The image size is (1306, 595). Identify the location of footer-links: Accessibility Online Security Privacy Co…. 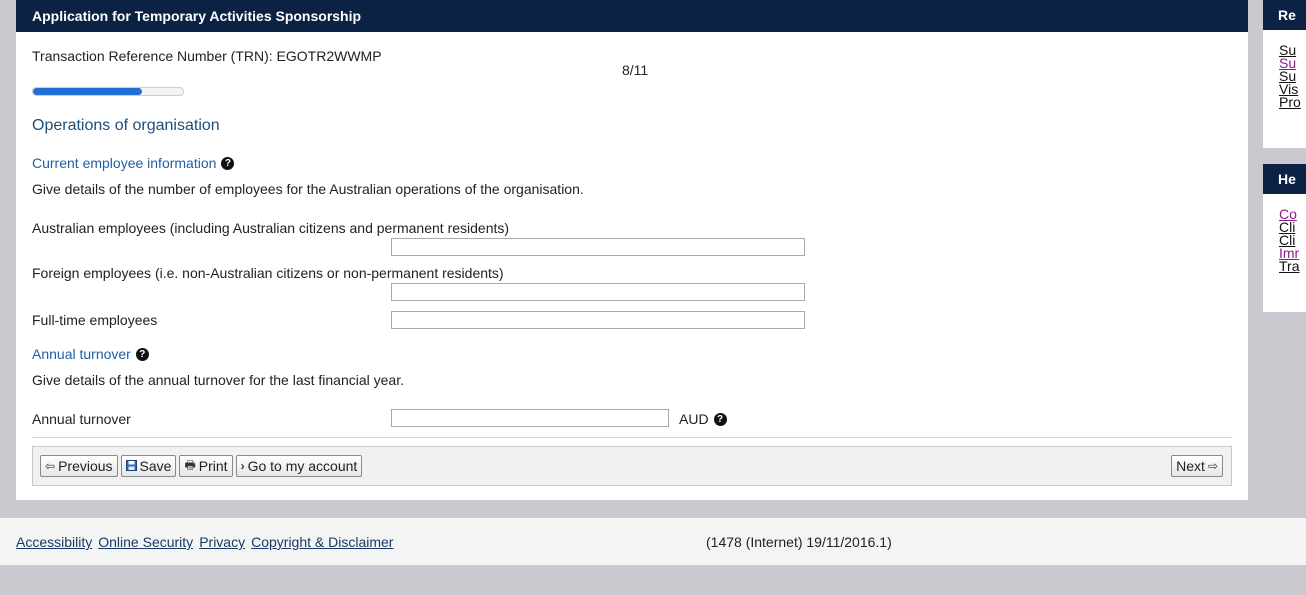
(204, 542).